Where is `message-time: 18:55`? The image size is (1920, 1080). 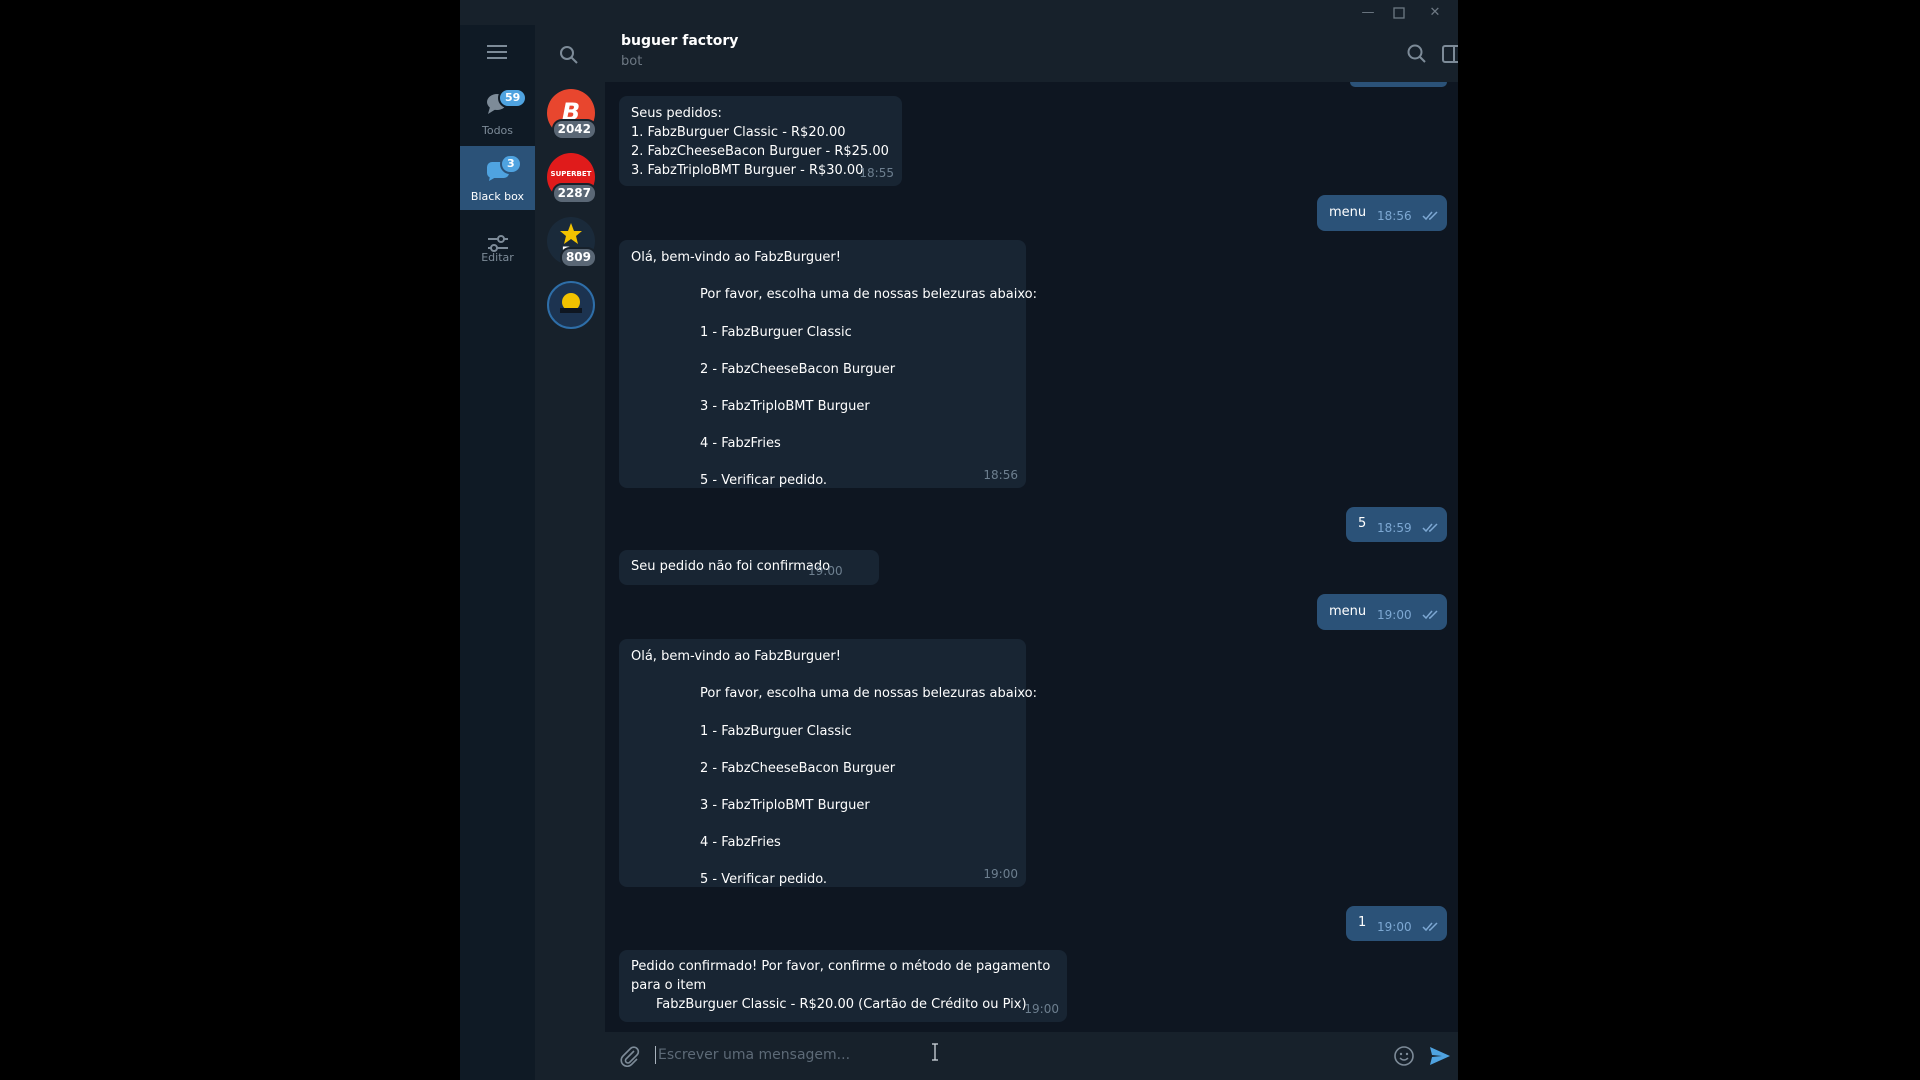 message-time: 18:55 is located at coordinates (876, 173).